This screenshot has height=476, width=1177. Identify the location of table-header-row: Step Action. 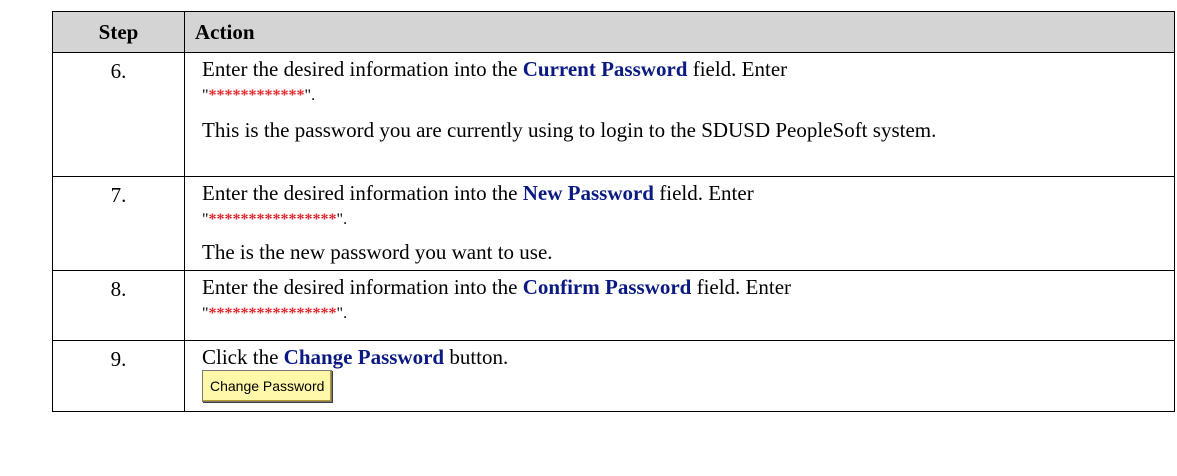
(613, 32).